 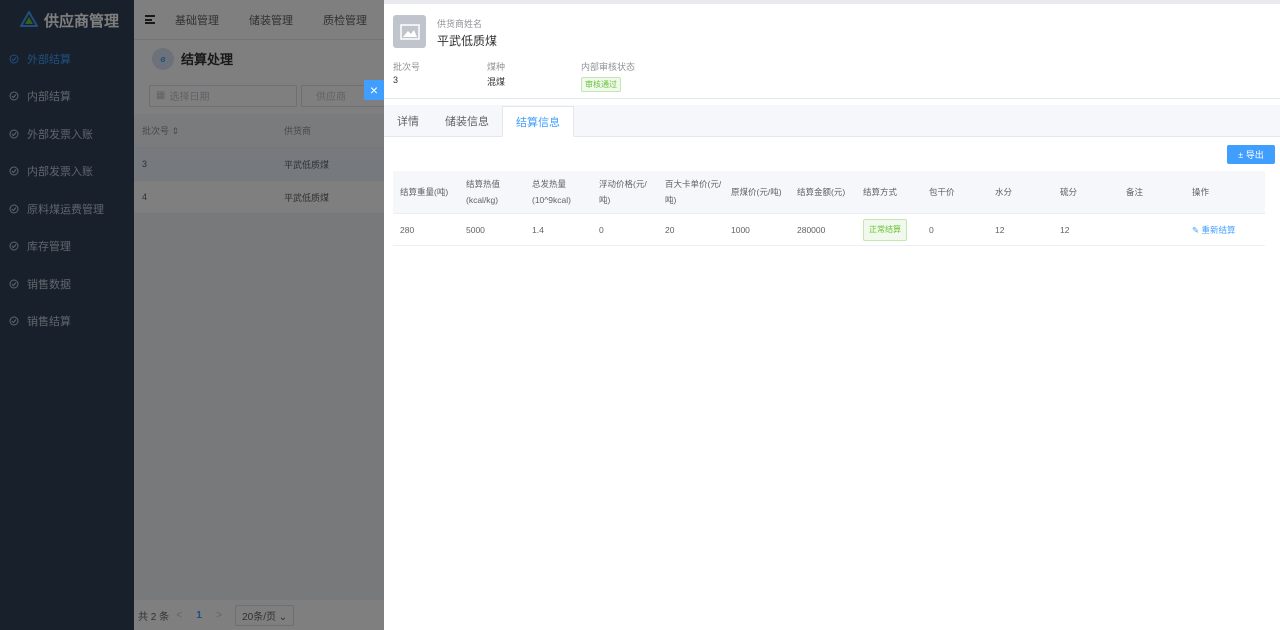 I want to click on col-header: 包干价, so click(x=942, y=192).